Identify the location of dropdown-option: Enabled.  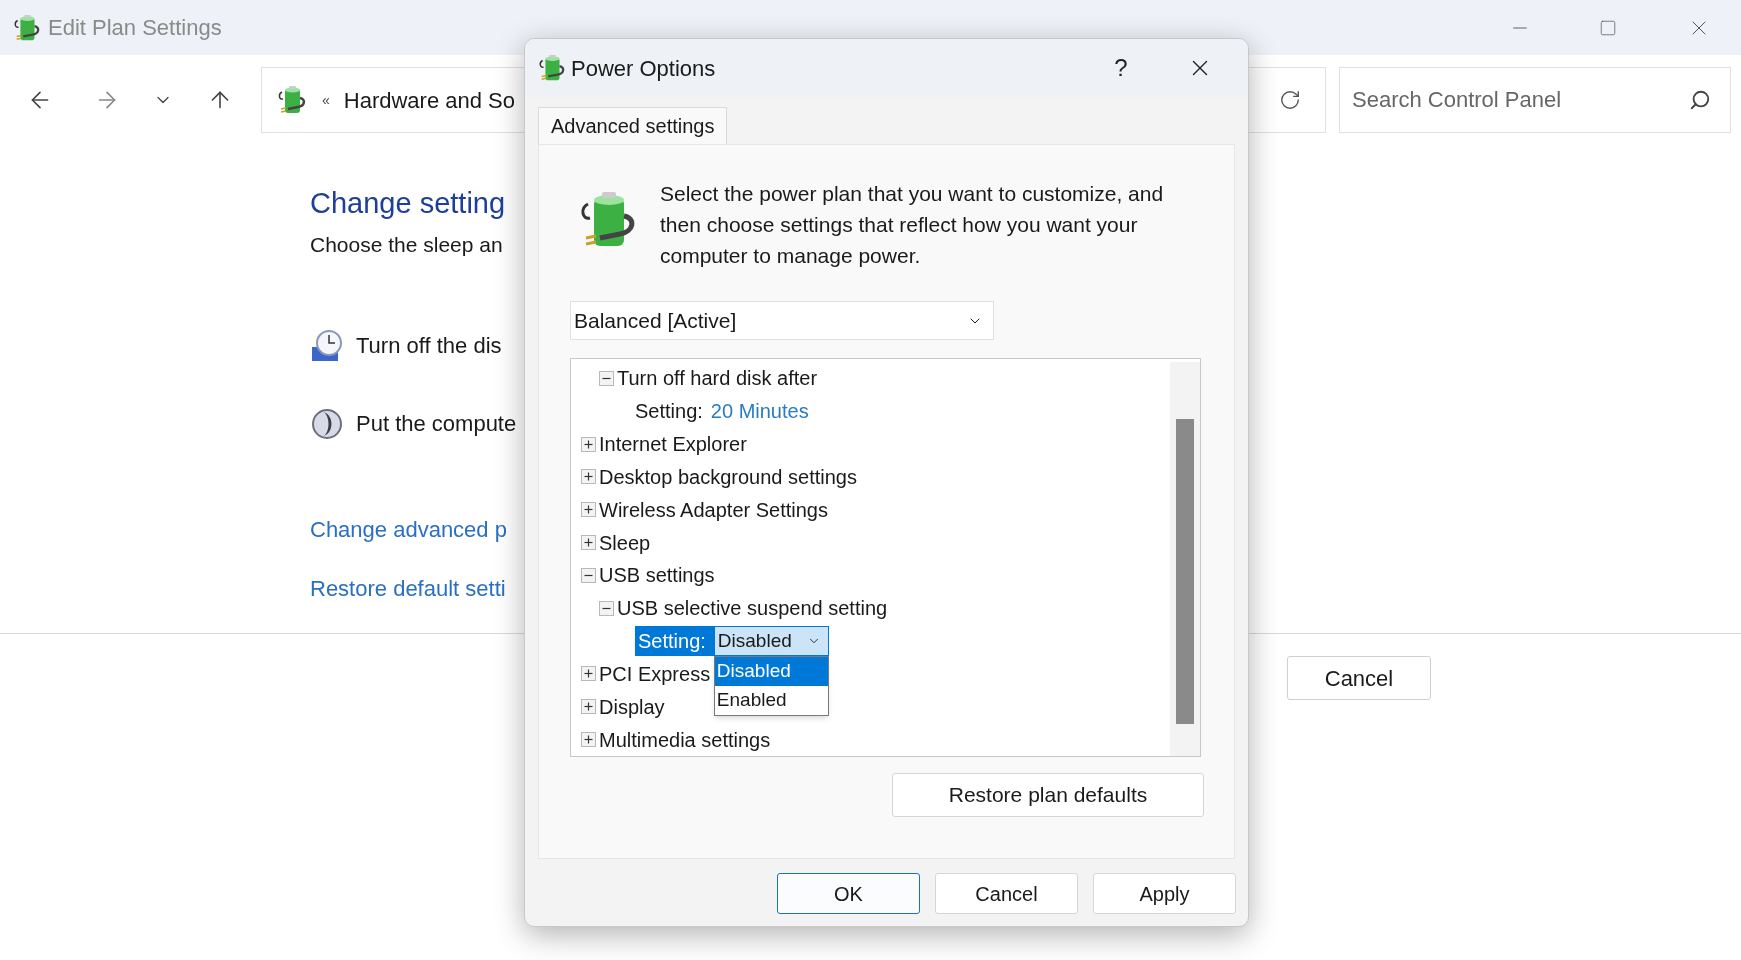
(771, 701).